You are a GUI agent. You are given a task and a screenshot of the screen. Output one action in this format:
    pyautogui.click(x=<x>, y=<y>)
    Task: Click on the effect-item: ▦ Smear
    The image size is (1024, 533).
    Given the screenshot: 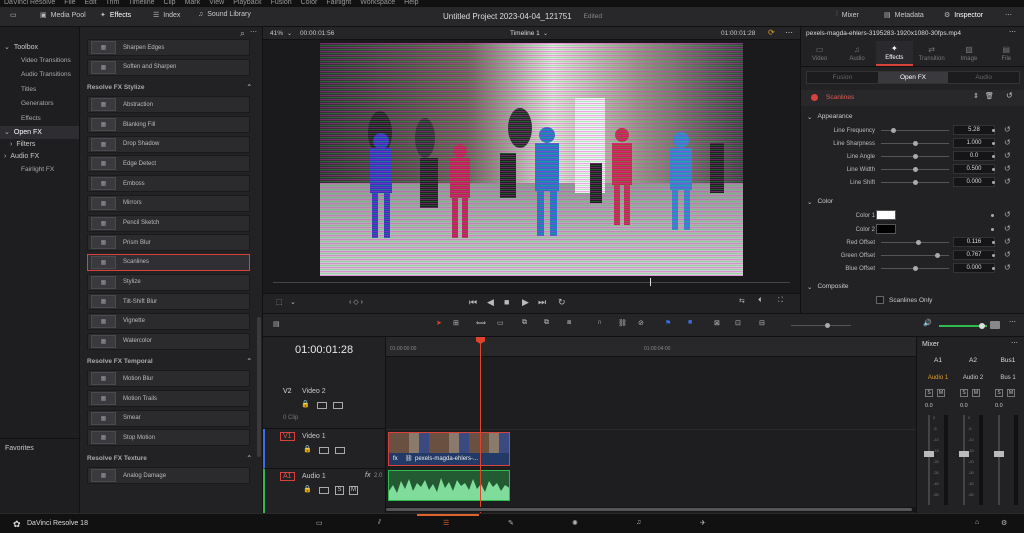 What is the action you would take?
    pyautogui.click(x=168, y=418)
    